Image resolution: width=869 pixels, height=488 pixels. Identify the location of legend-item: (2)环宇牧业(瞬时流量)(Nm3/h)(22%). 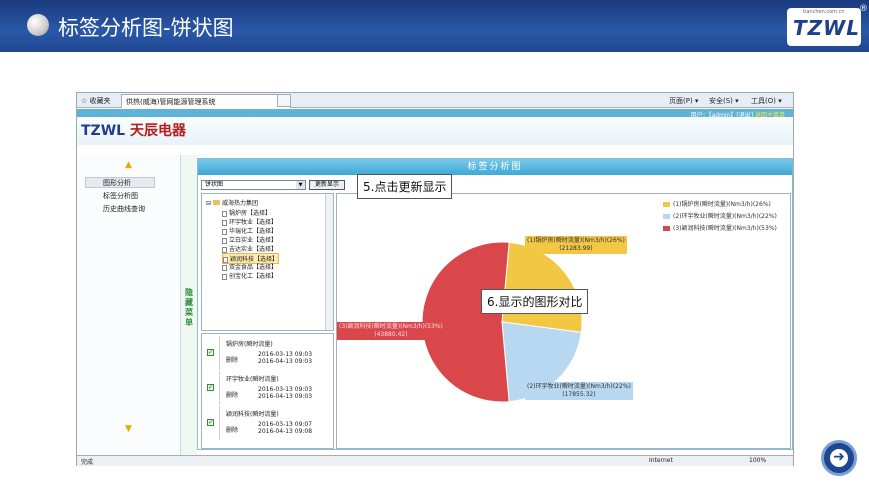
(720, 215).